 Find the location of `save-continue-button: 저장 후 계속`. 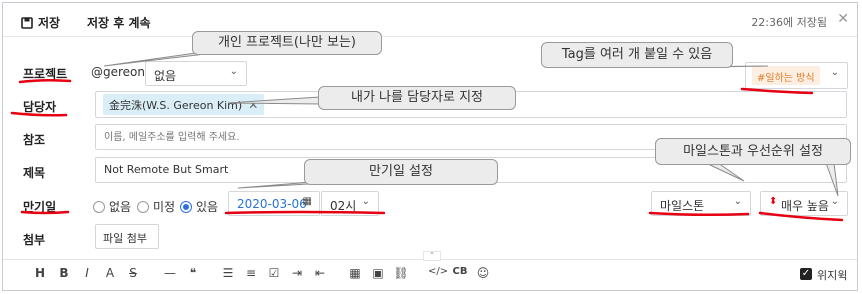

save-continue-button: 저장 후 계속 is located at coordinates (119, 22).